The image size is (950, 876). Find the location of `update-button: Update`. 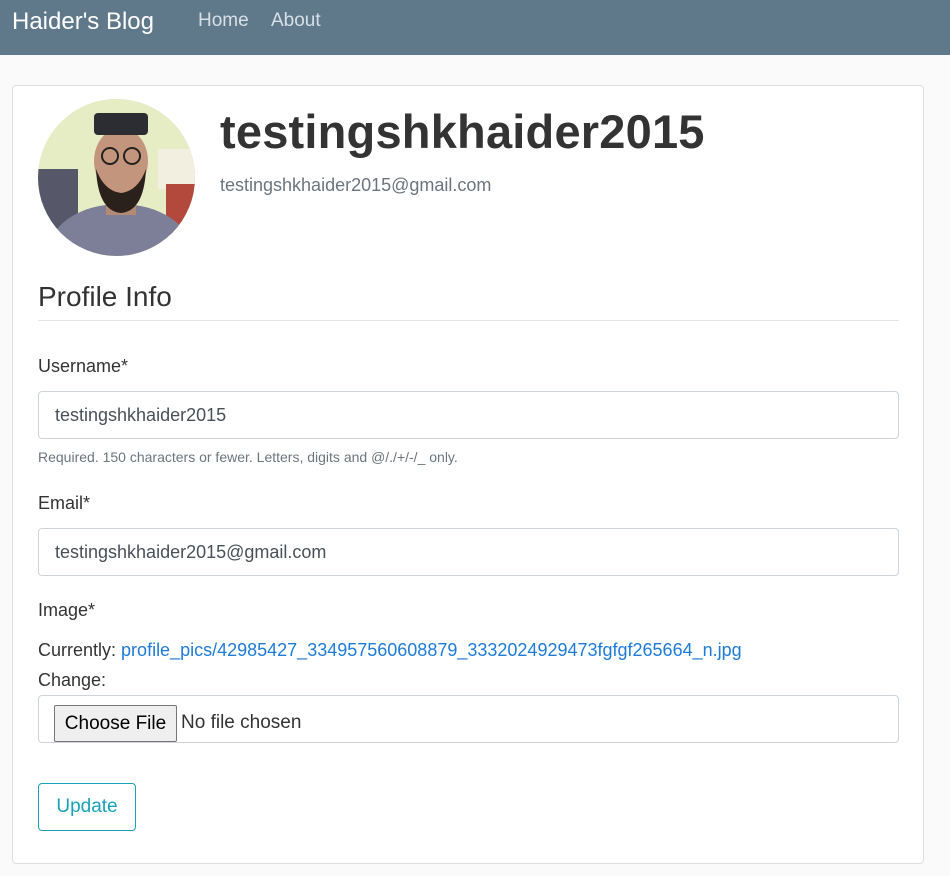

update-button: Update is located at coordinates (87, 807).